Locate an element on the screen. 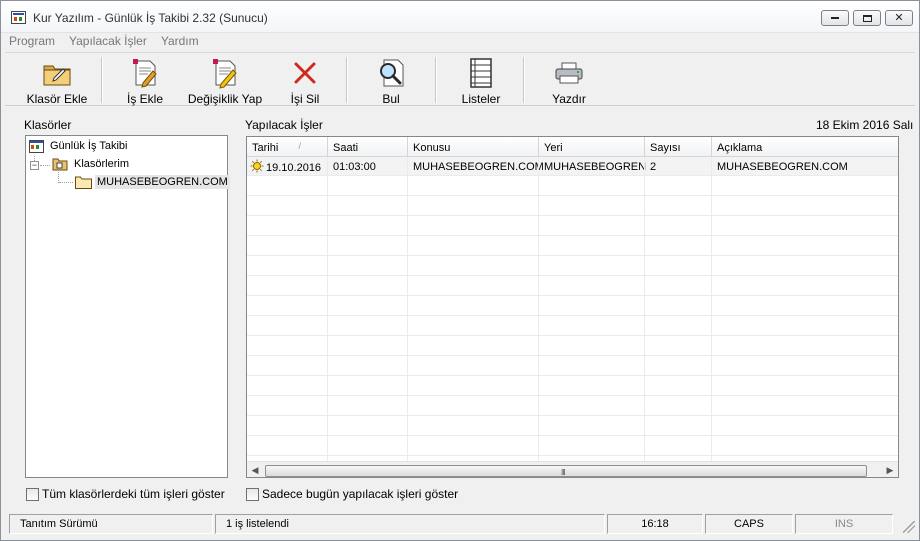 The width and height of the screenshot is (920, 541). folder-icon is located at coordinates (83, 182).